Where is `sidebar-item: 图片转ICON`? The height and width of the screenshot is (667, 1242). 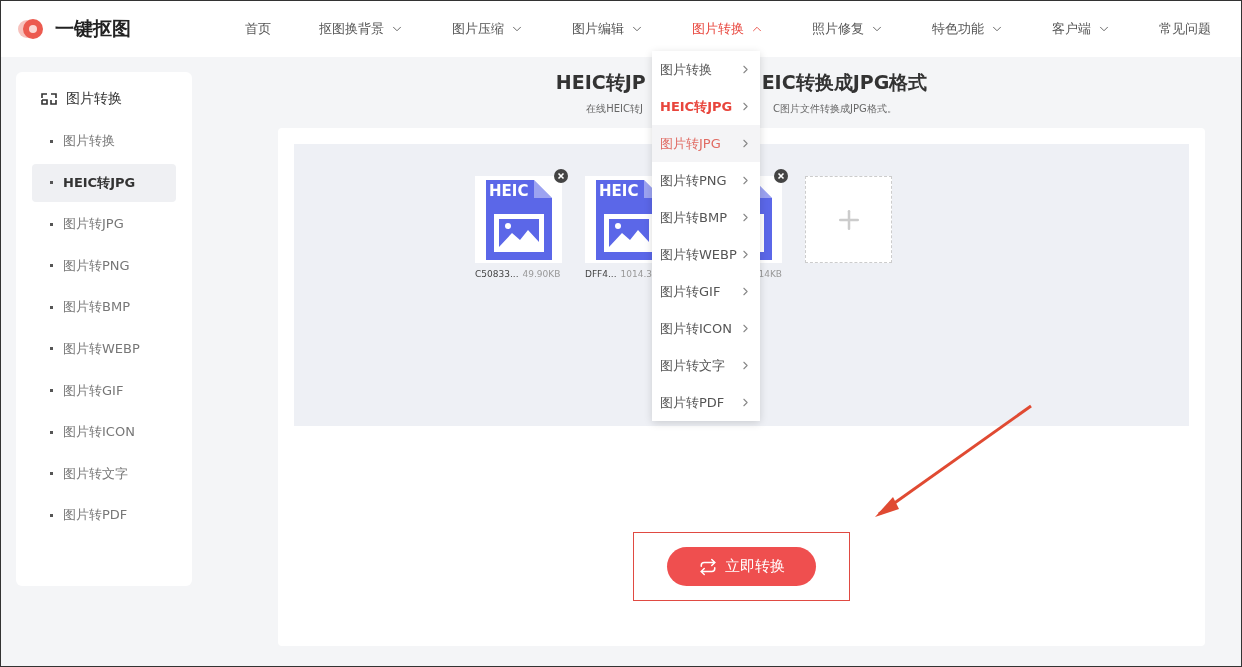
sidebar-item: 图片转ICON is located at coordinates (104, 432).